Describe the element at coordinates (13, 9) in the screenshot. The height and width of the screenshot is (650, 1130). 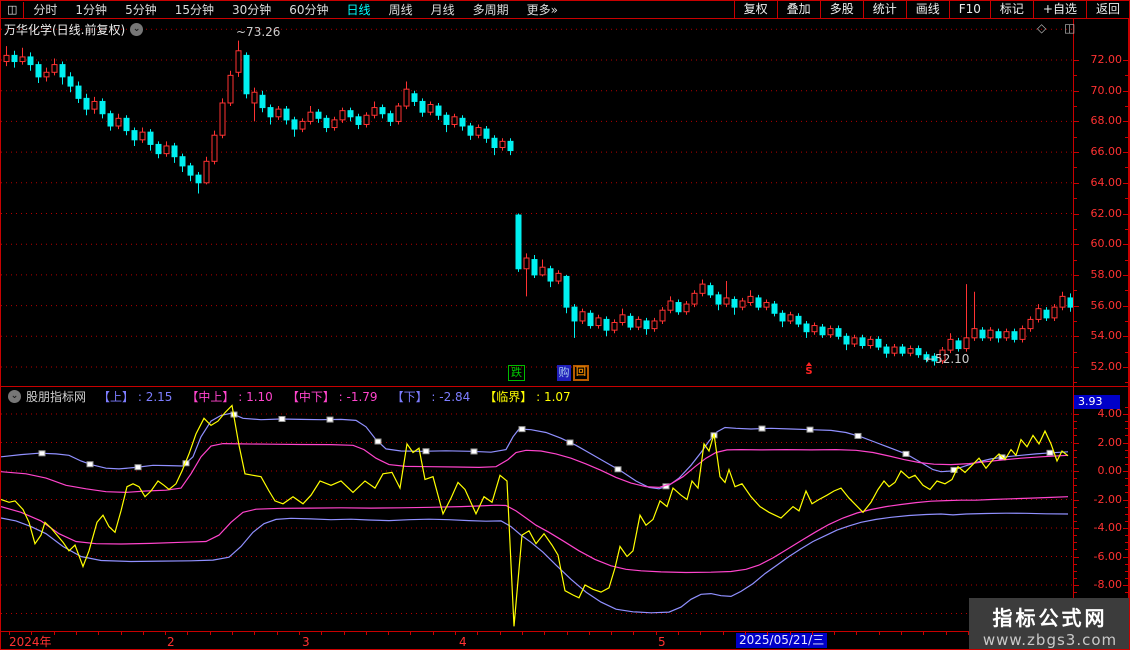
I see `window-layout-icon: ◫` at that location.